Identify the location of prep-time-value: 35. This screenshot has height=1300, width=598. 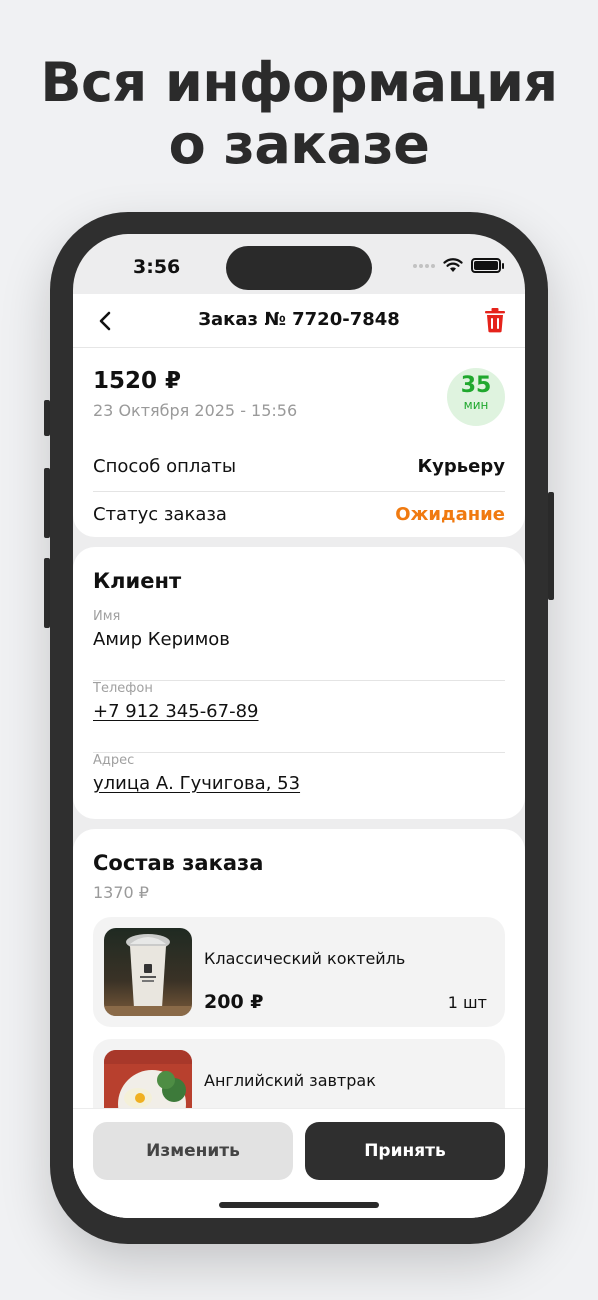
(476, 385).